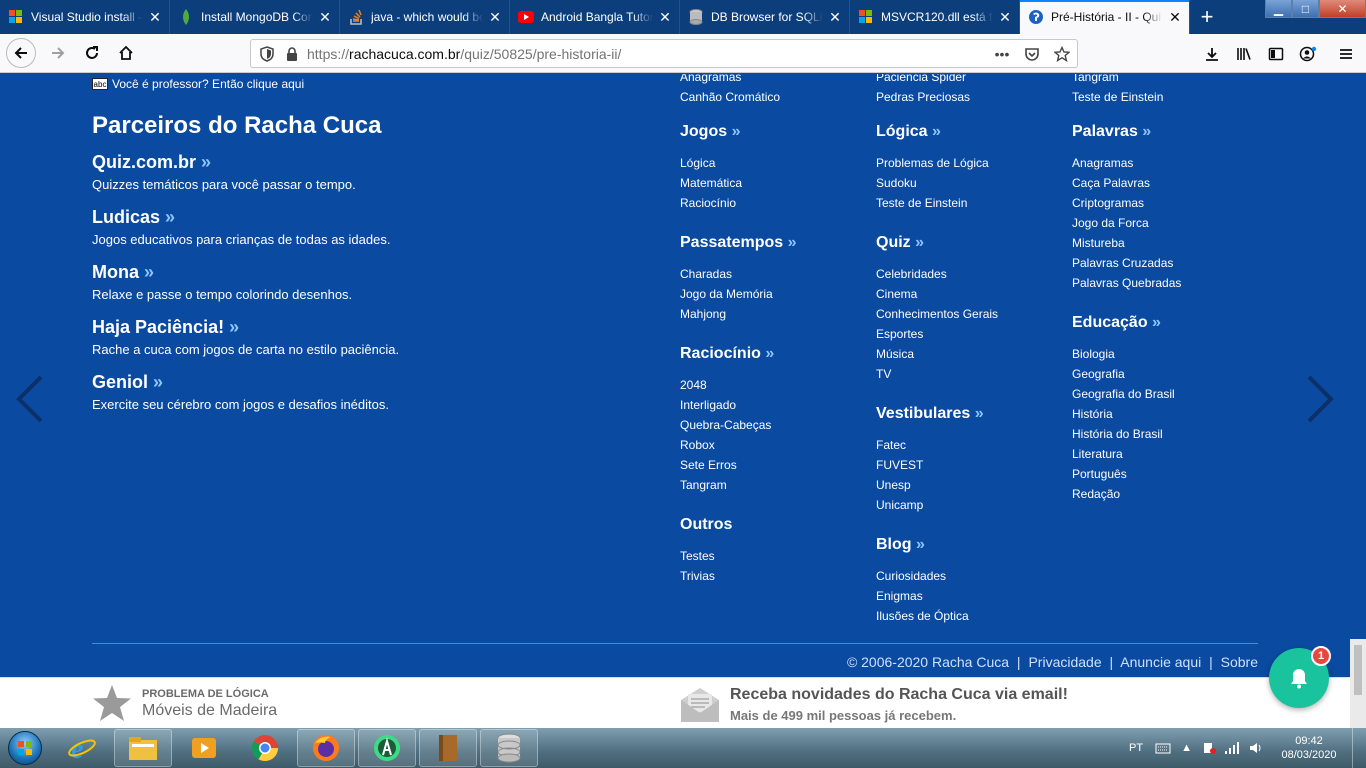 Image resolution: width=1366 pixels, height=768 pixels. What do you see at coordinates (85, 17) in the screenshot?
I see `browser-tab: Visual Studio install – ✕` at bounding box center [85, 17].